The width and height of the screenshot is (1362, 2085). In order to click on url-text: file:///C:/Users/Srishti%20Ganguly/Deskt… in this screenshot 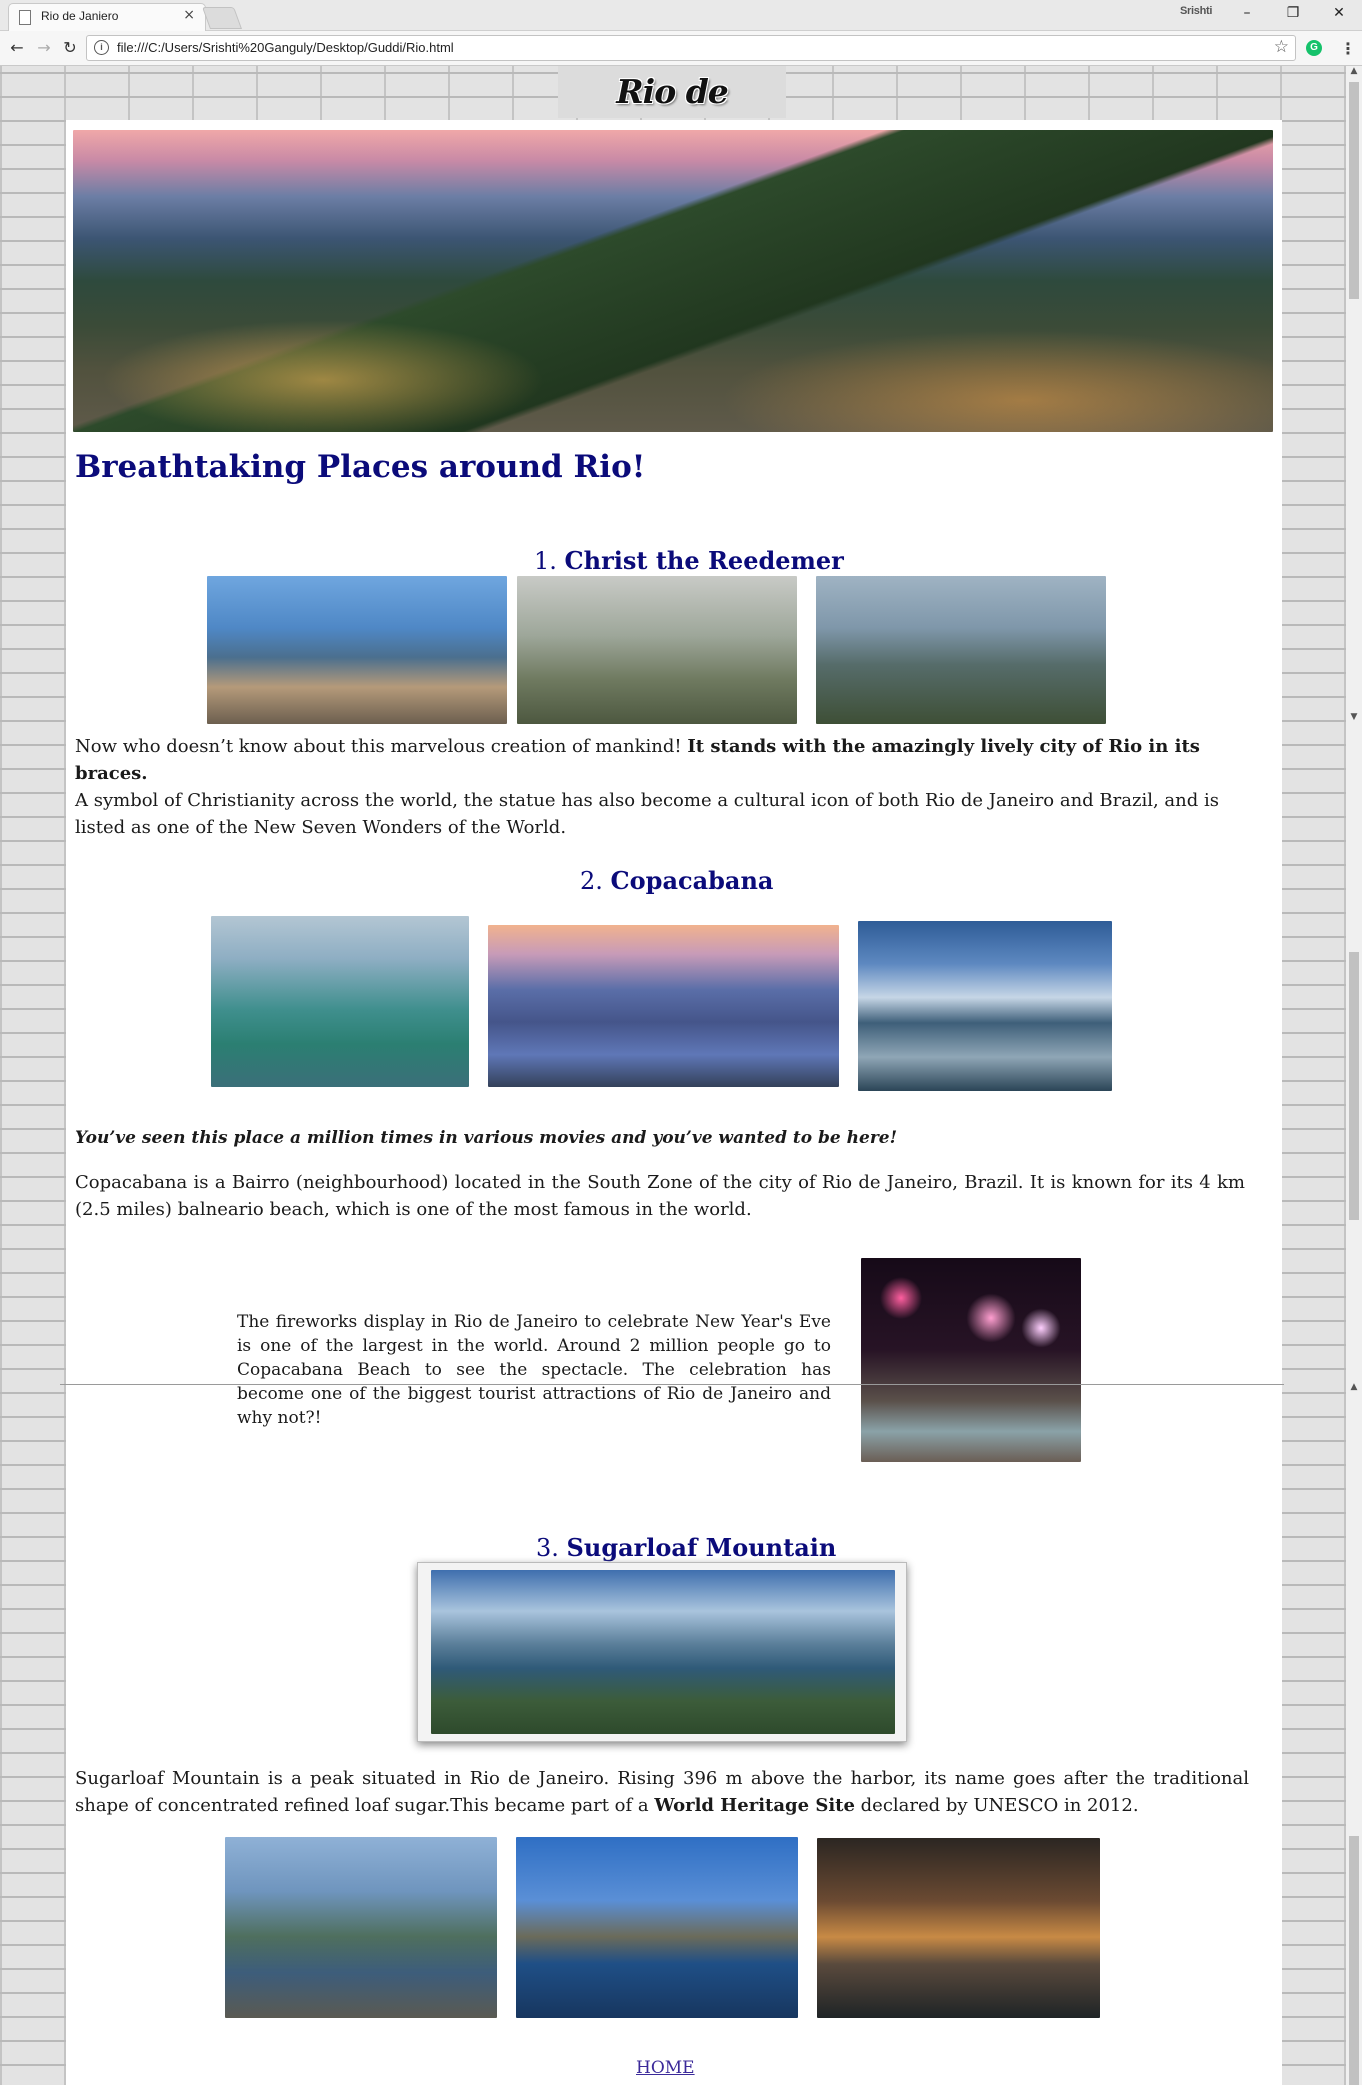, I will do `click(285, 47)`.